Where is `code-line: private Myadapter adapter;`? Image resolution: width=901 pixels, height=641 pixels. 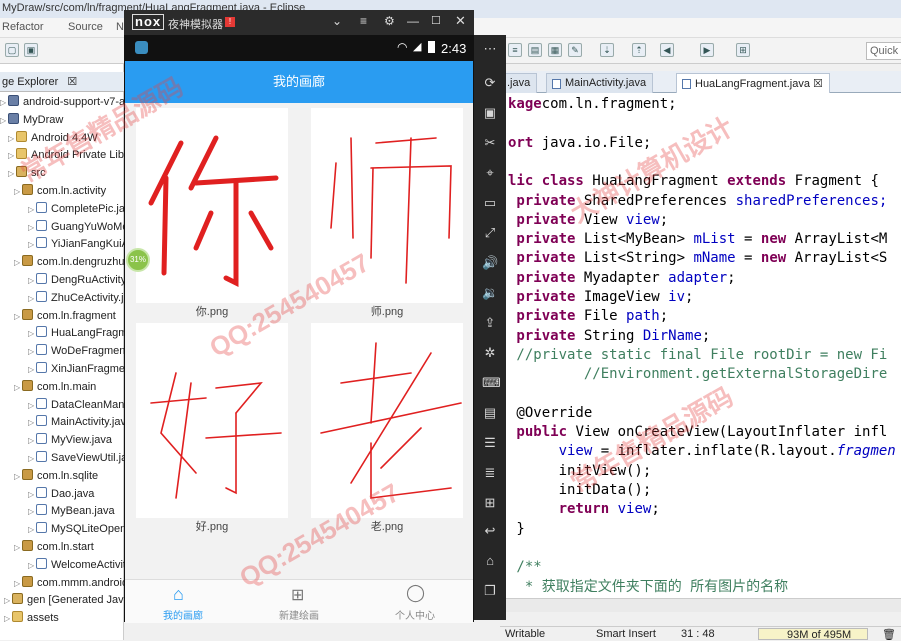
code-line: private Myadapter adapter; is located at coordinates (621, 278).